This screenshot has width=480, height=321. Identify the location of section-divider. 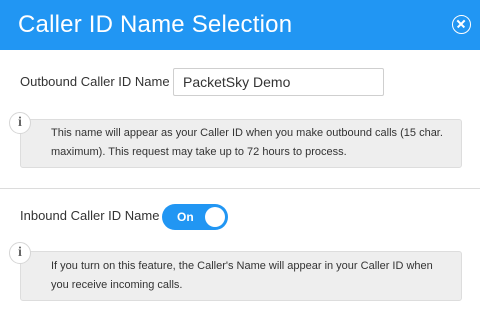
(240, 188).